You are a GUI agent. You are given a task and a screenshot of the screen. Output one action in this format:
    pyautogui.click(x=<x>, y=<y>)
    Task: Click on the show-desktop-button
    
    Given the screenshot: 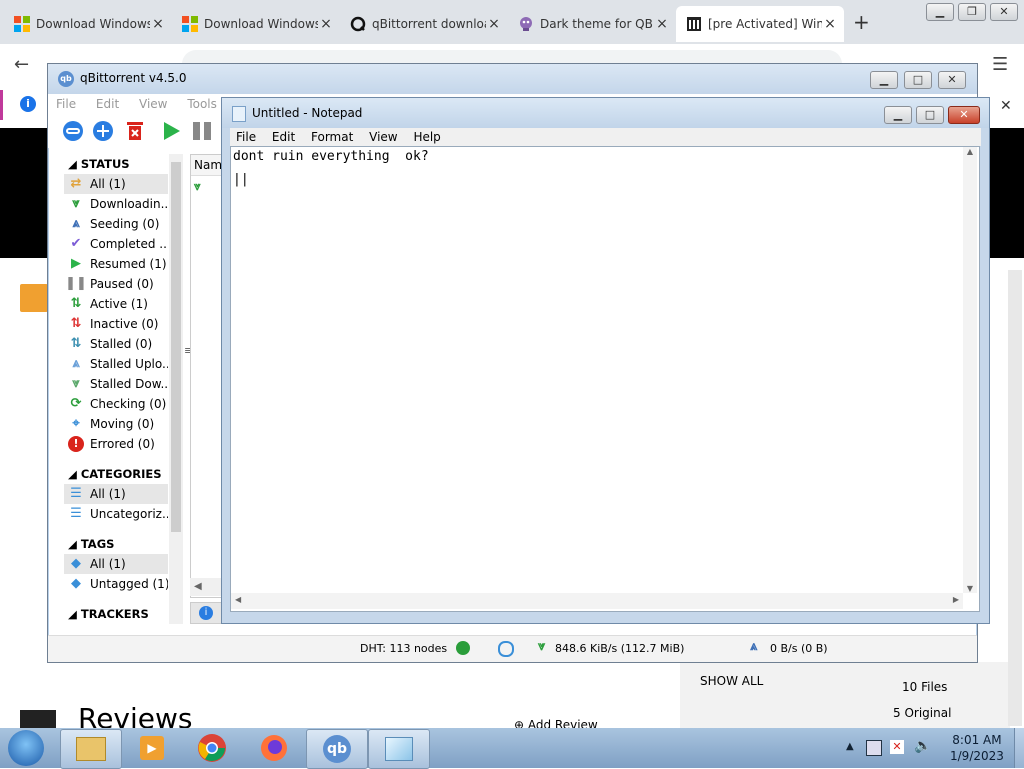 What is the action you would take?
    pyautogui.click(x=1019, y=748)
    